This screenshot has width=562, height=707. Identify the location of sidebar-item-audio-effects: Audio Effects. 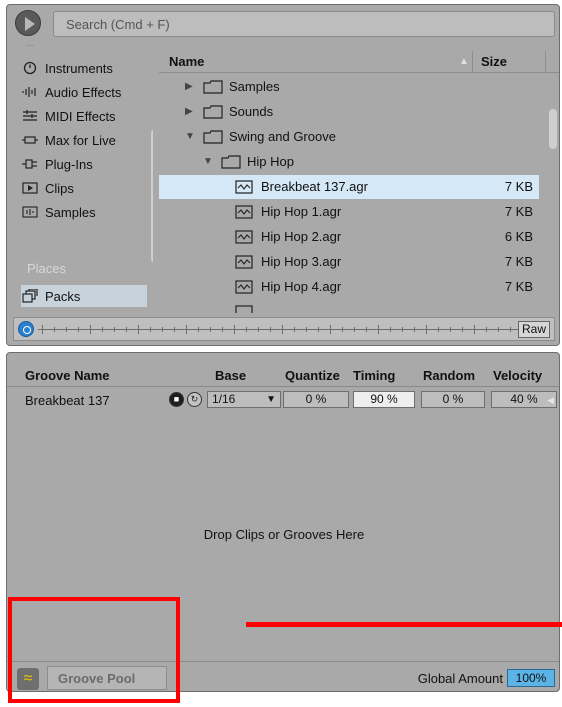
(84, 92).